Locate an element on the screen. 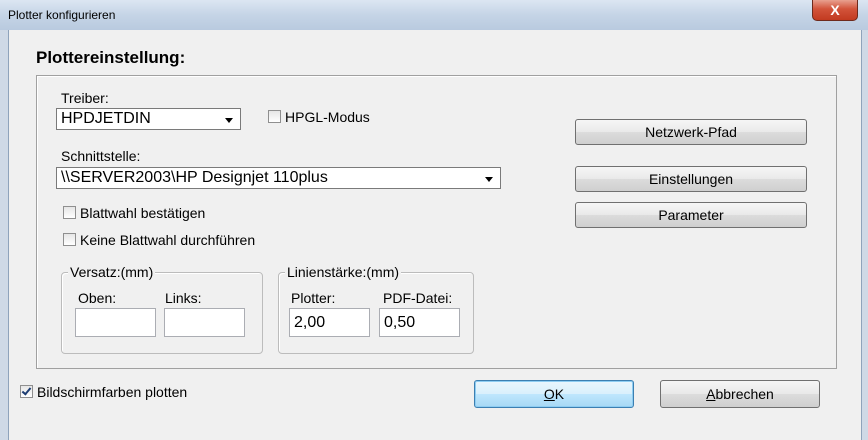 This screenshot has height=440, width=868. ok-button: OK is located at coordinates (554, 394).